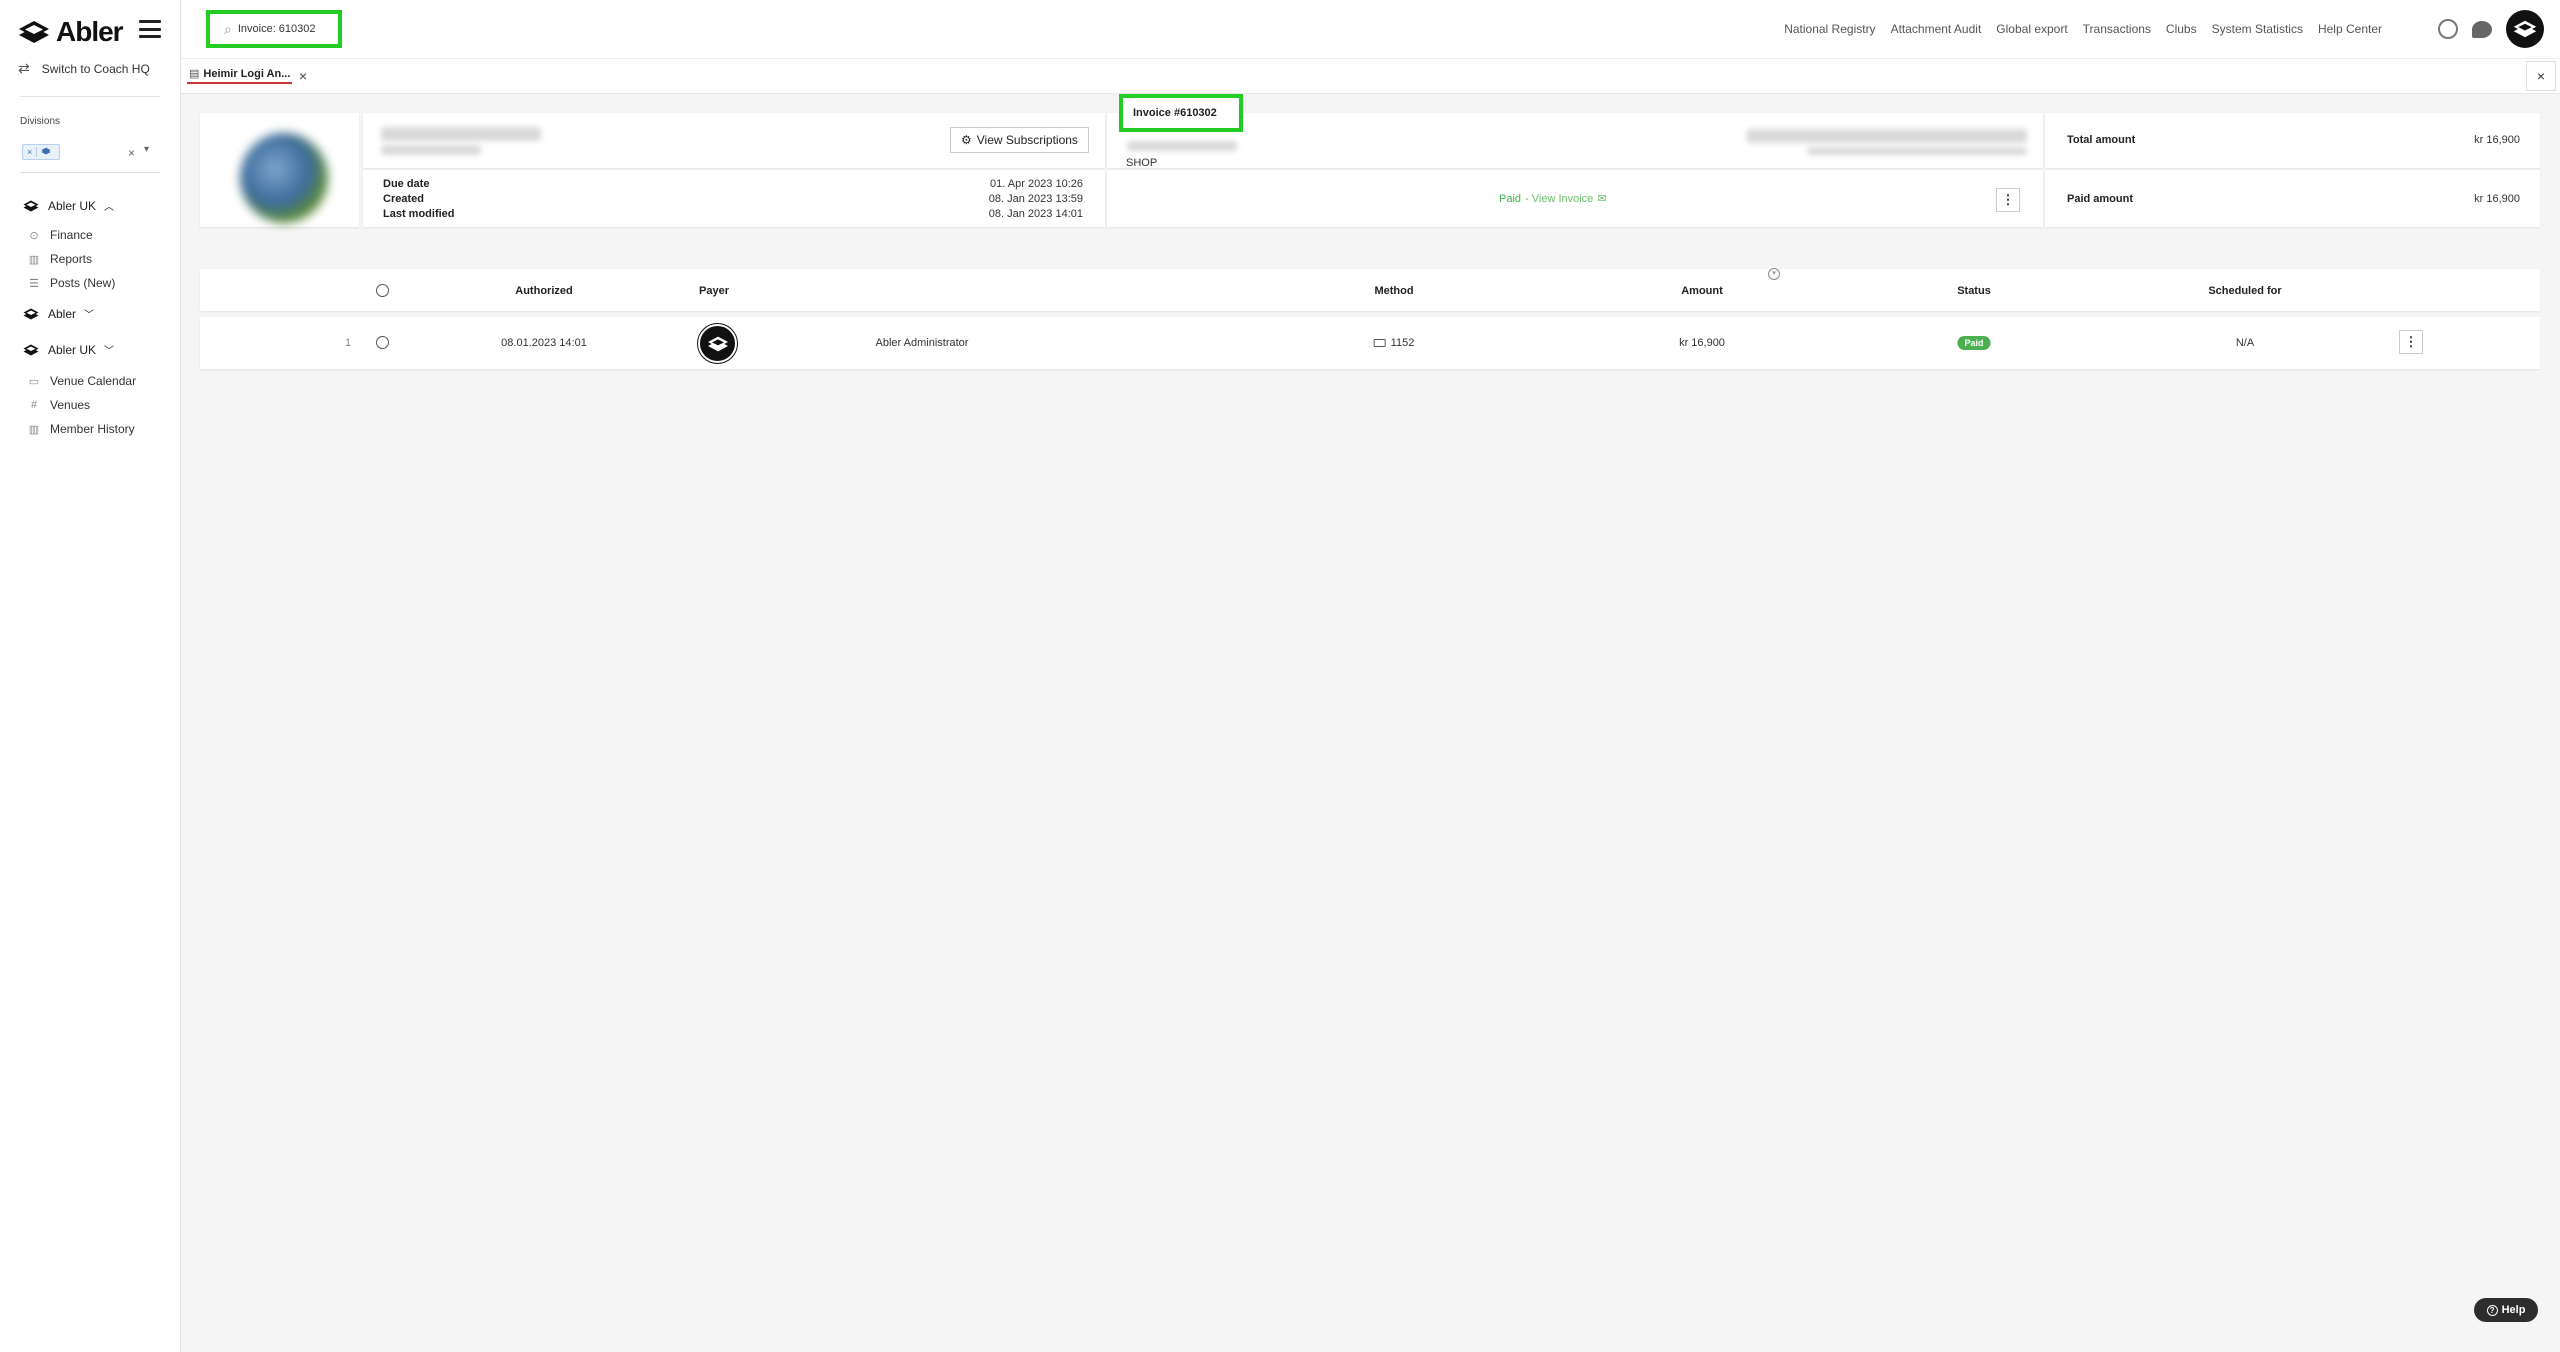  I want to click on redacted-info, so click(1182, 146).